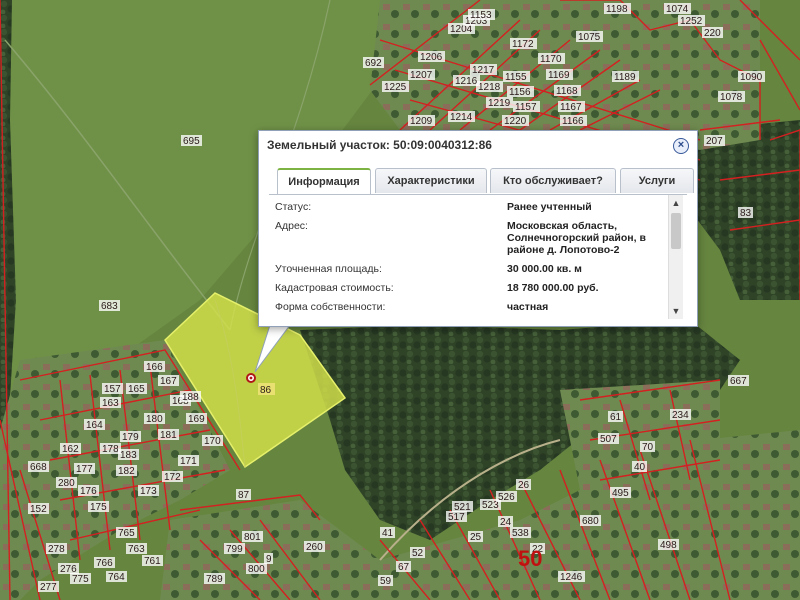 The image size is (800, 600). I want to click on parcel-label: 1214, so click(461, 117).